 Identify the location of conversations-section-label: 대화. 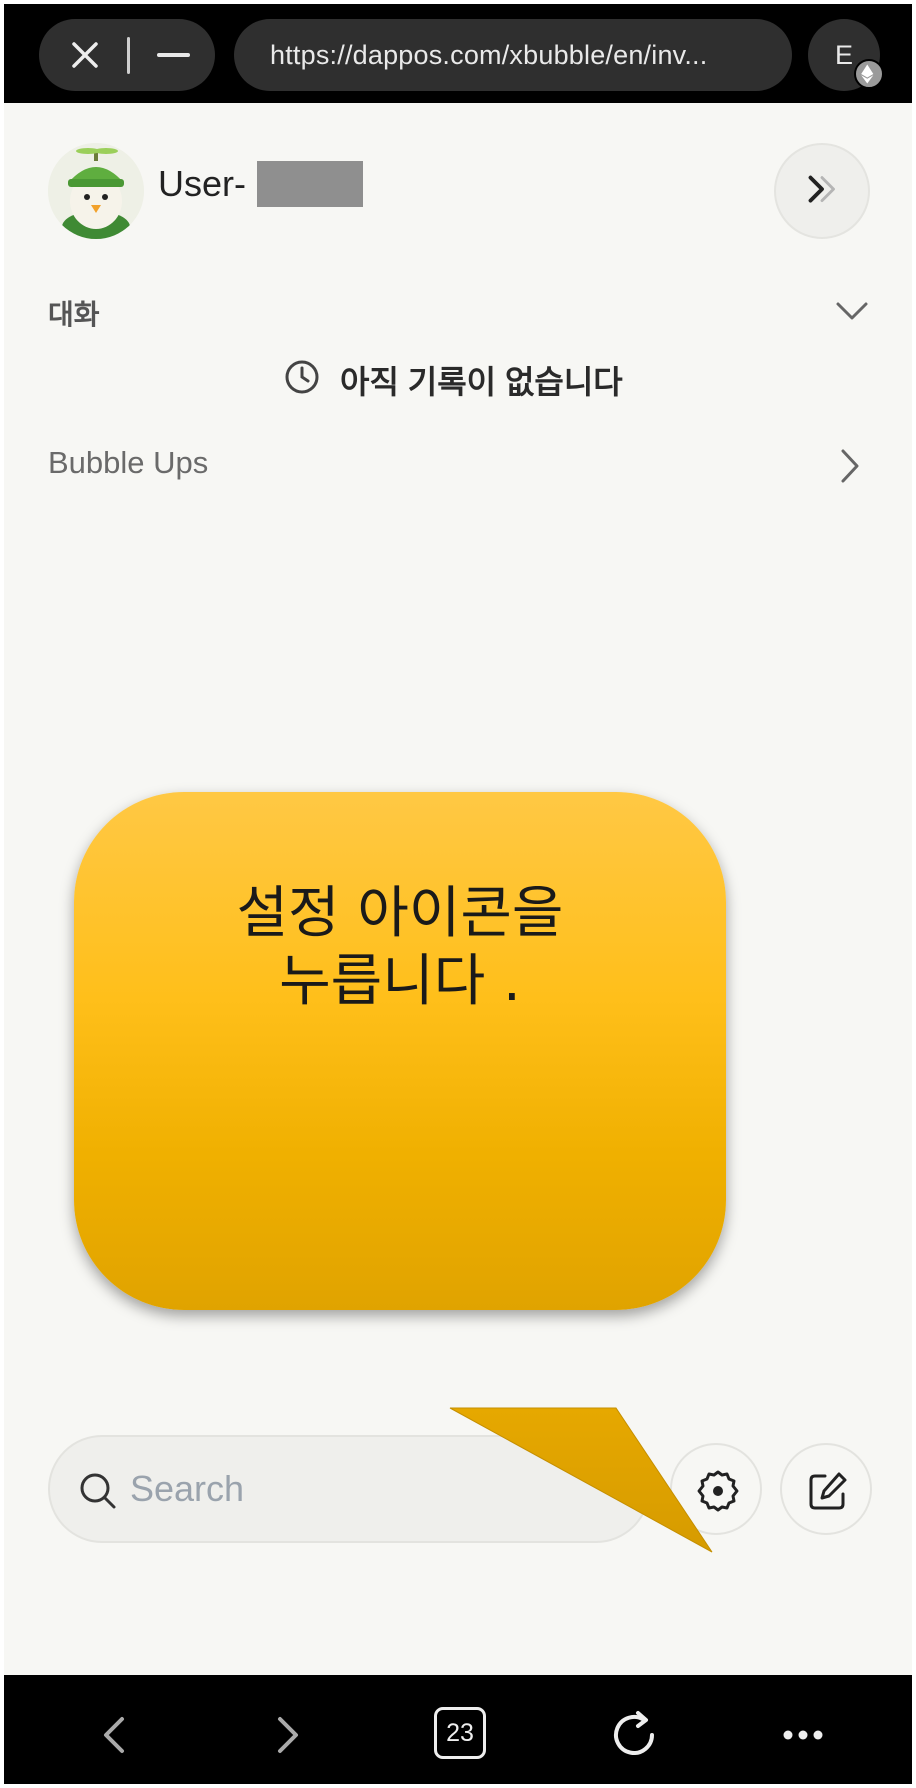
(74, 313).